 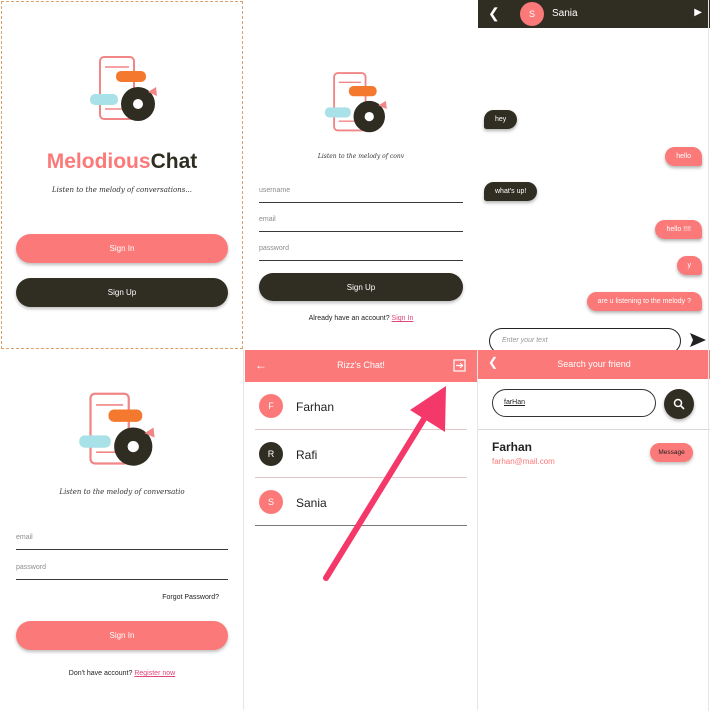 What do you see at coordinates (361, 156) in the screenshot?
I see `tagline: Listen to the melody of conv` at bounding box center [361, 156].